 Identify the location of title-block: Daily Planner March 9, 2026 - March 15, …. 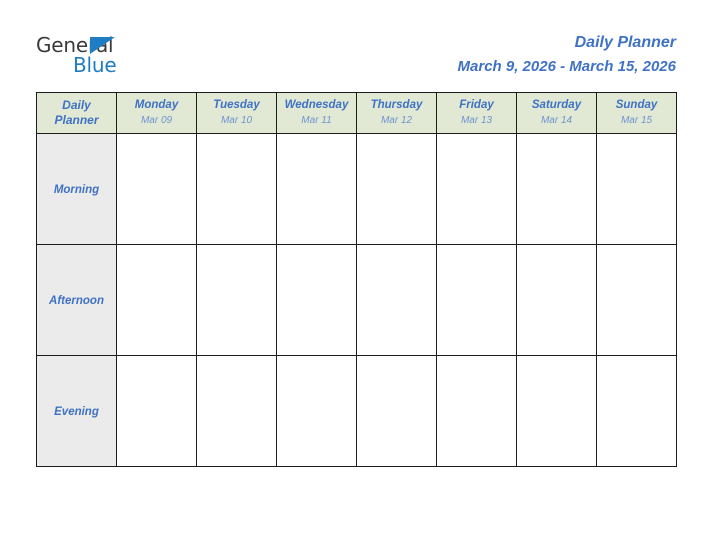
(567, 55).